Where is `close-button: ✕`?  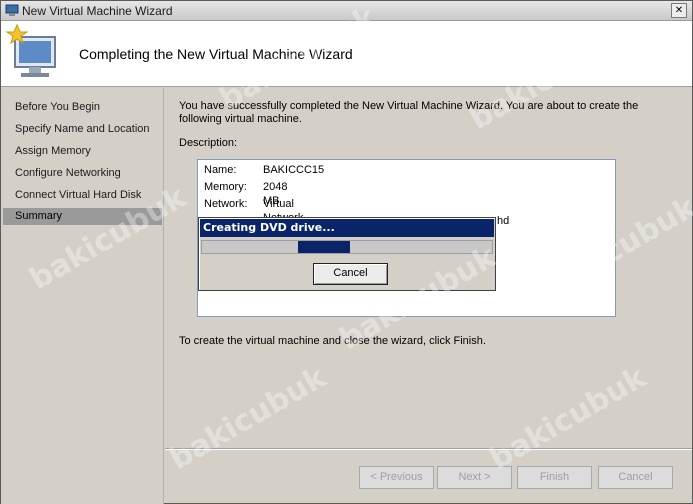 close-button: ✕ is located at coordinates (679, 10).